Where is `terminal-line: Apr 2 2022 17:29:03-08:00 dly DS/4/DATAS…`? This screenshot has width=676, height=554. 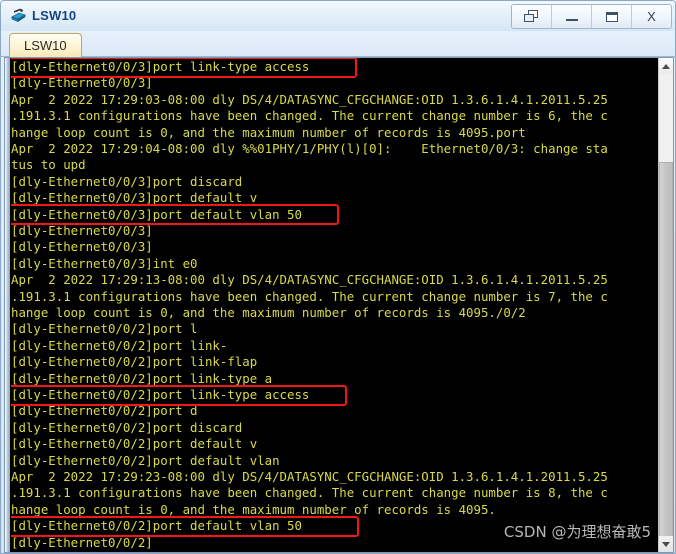
terminal-line: Apr 2 2022 17:29:03-08:00 dly DS/4/DATAS… is located at coordinates (309, 99).